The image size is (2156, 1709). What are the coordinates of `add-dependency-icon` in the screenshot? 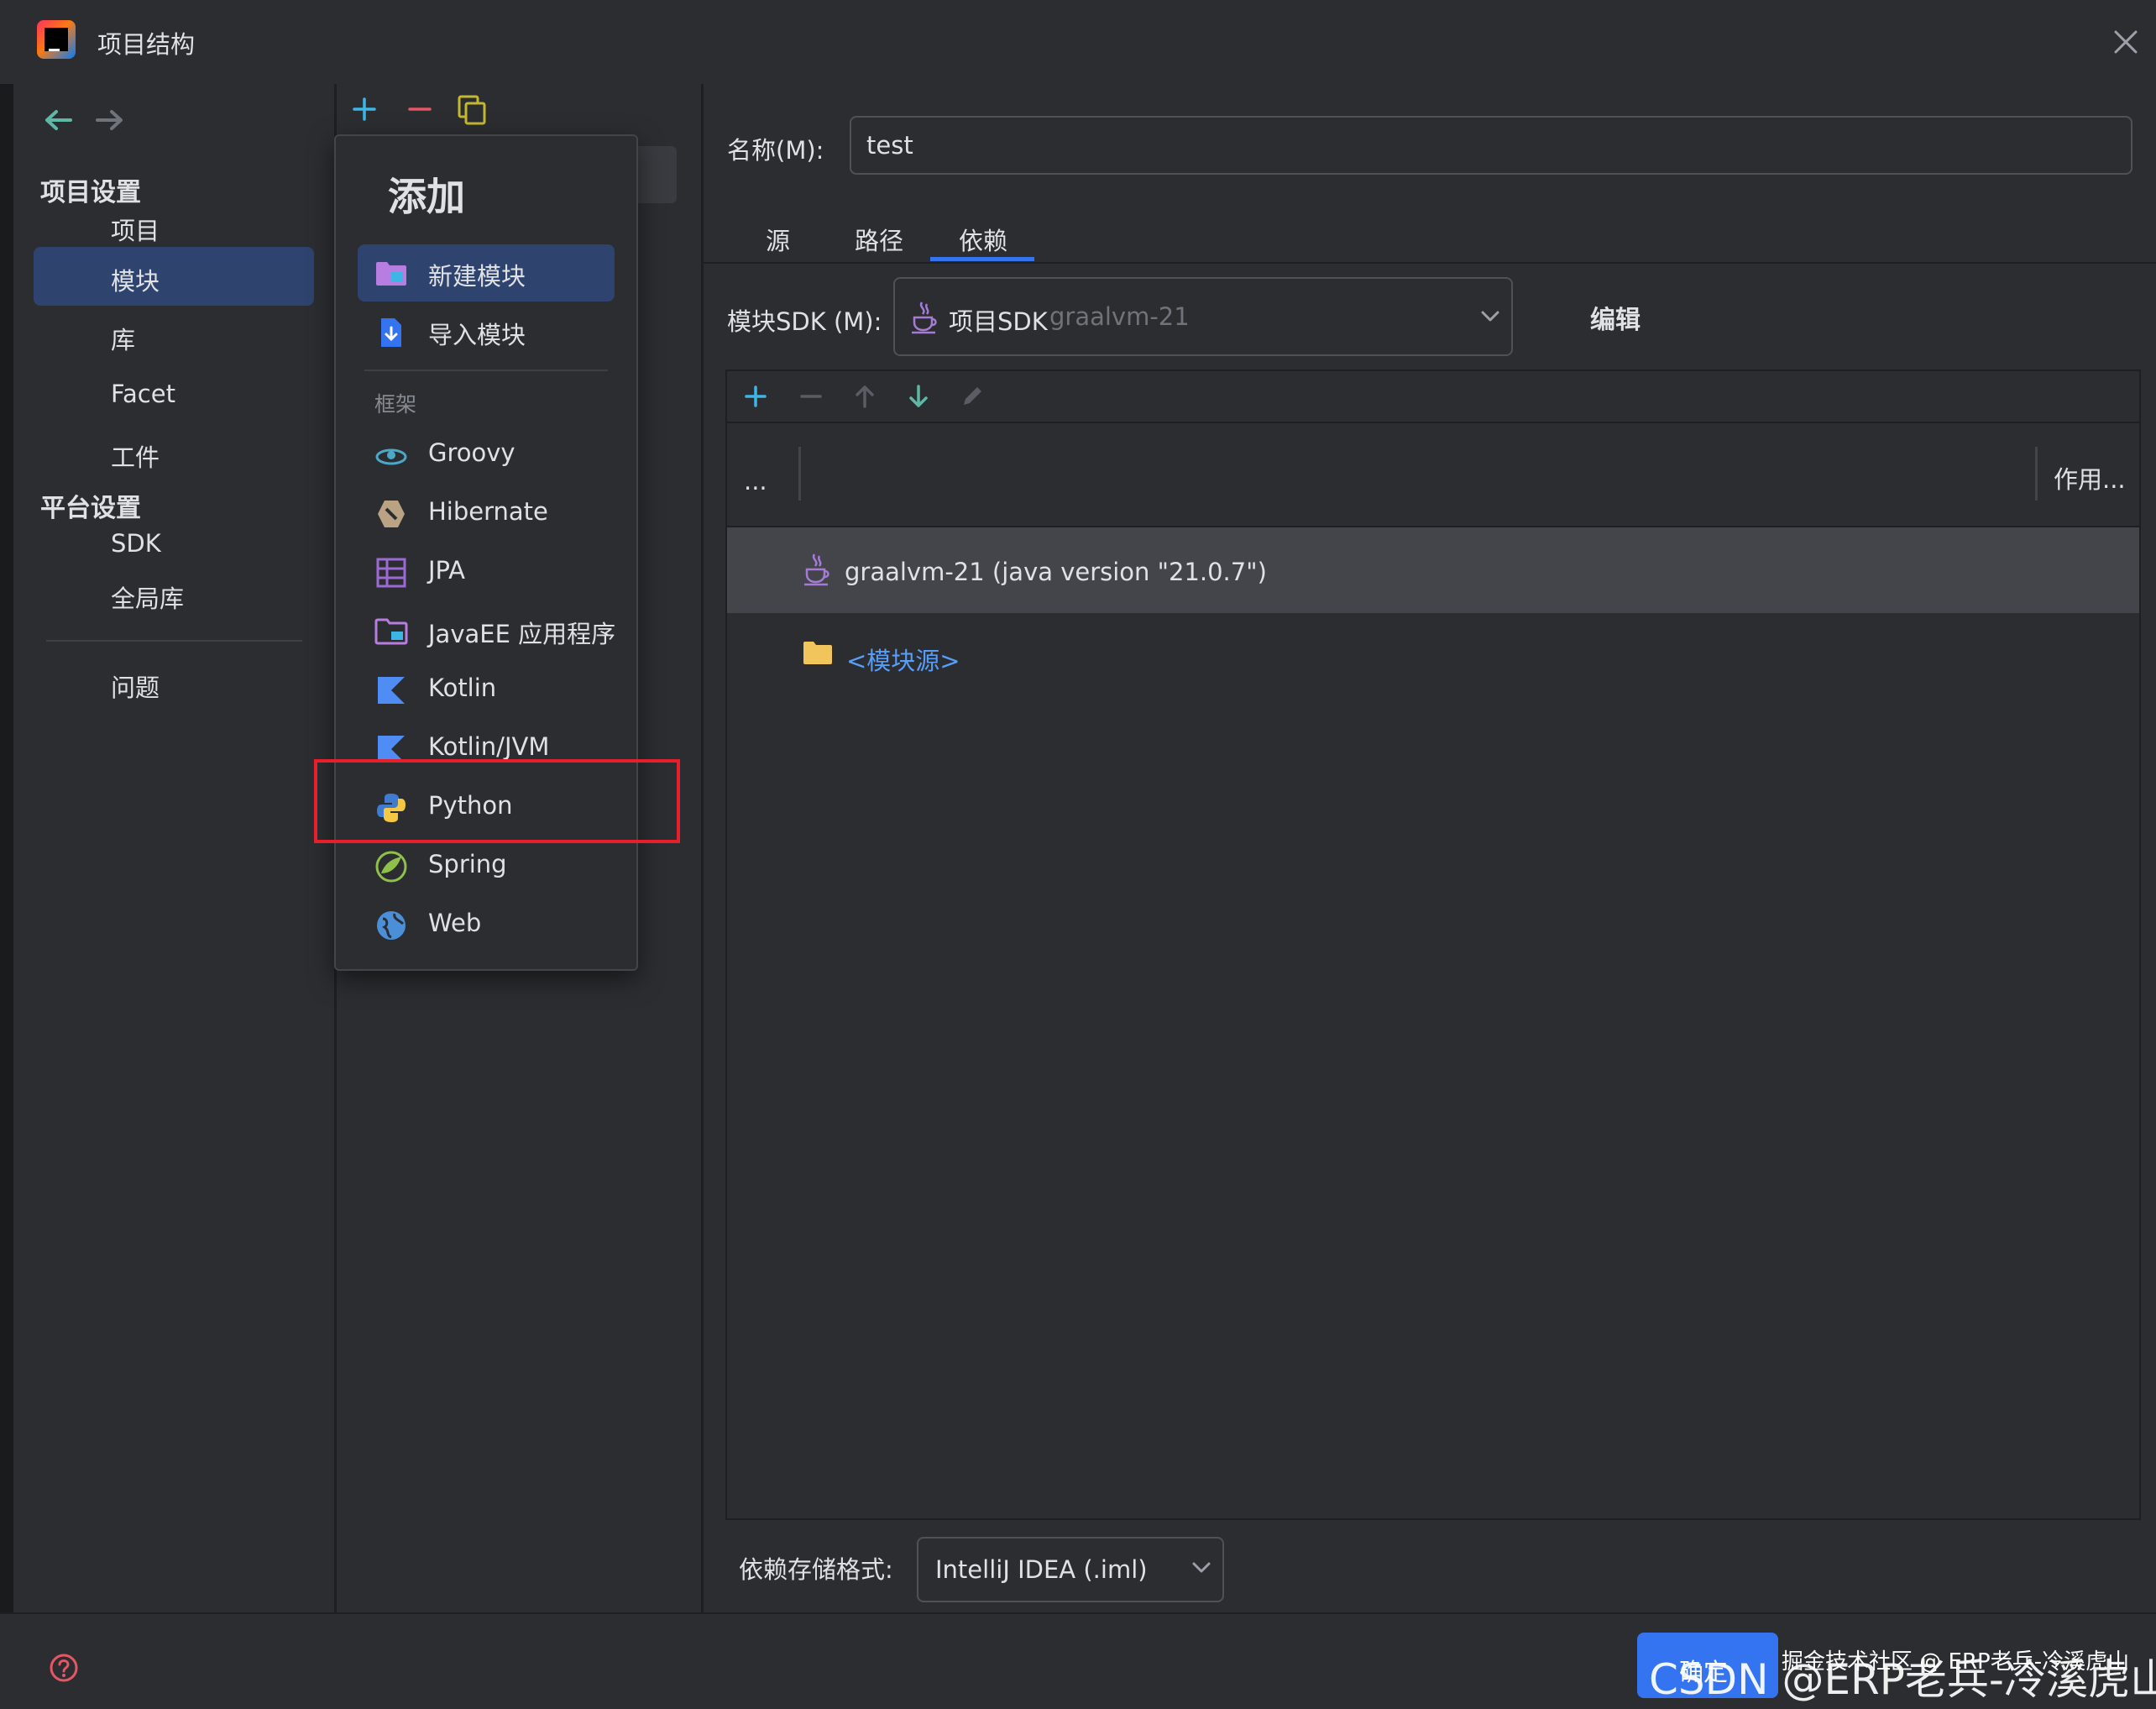 It's located at (755, 396).